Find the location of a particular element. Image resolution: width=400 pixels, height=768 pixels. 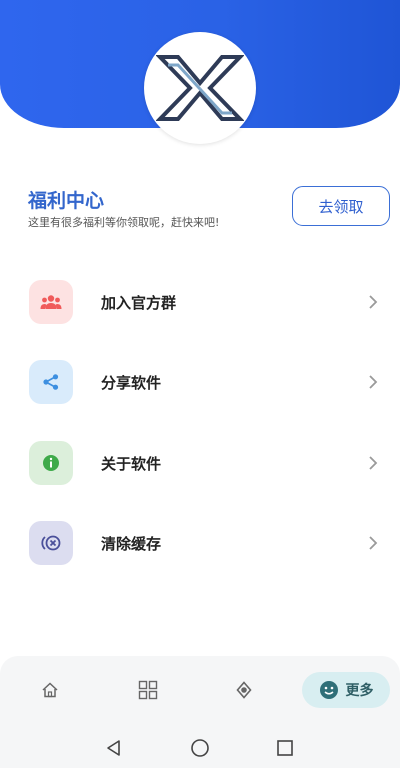

share-icon is located at coordinates (51, 382).